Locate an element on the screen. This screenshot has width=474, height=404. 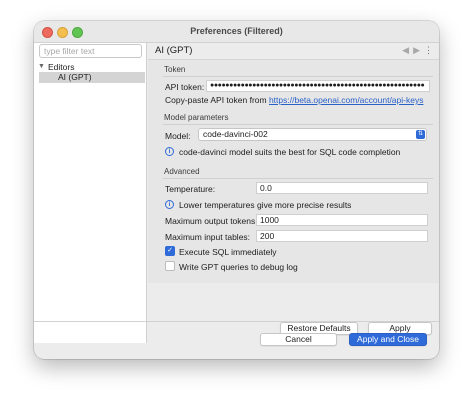
title-bar: Preferences (Filtered) is located at coordinates (236, 32).